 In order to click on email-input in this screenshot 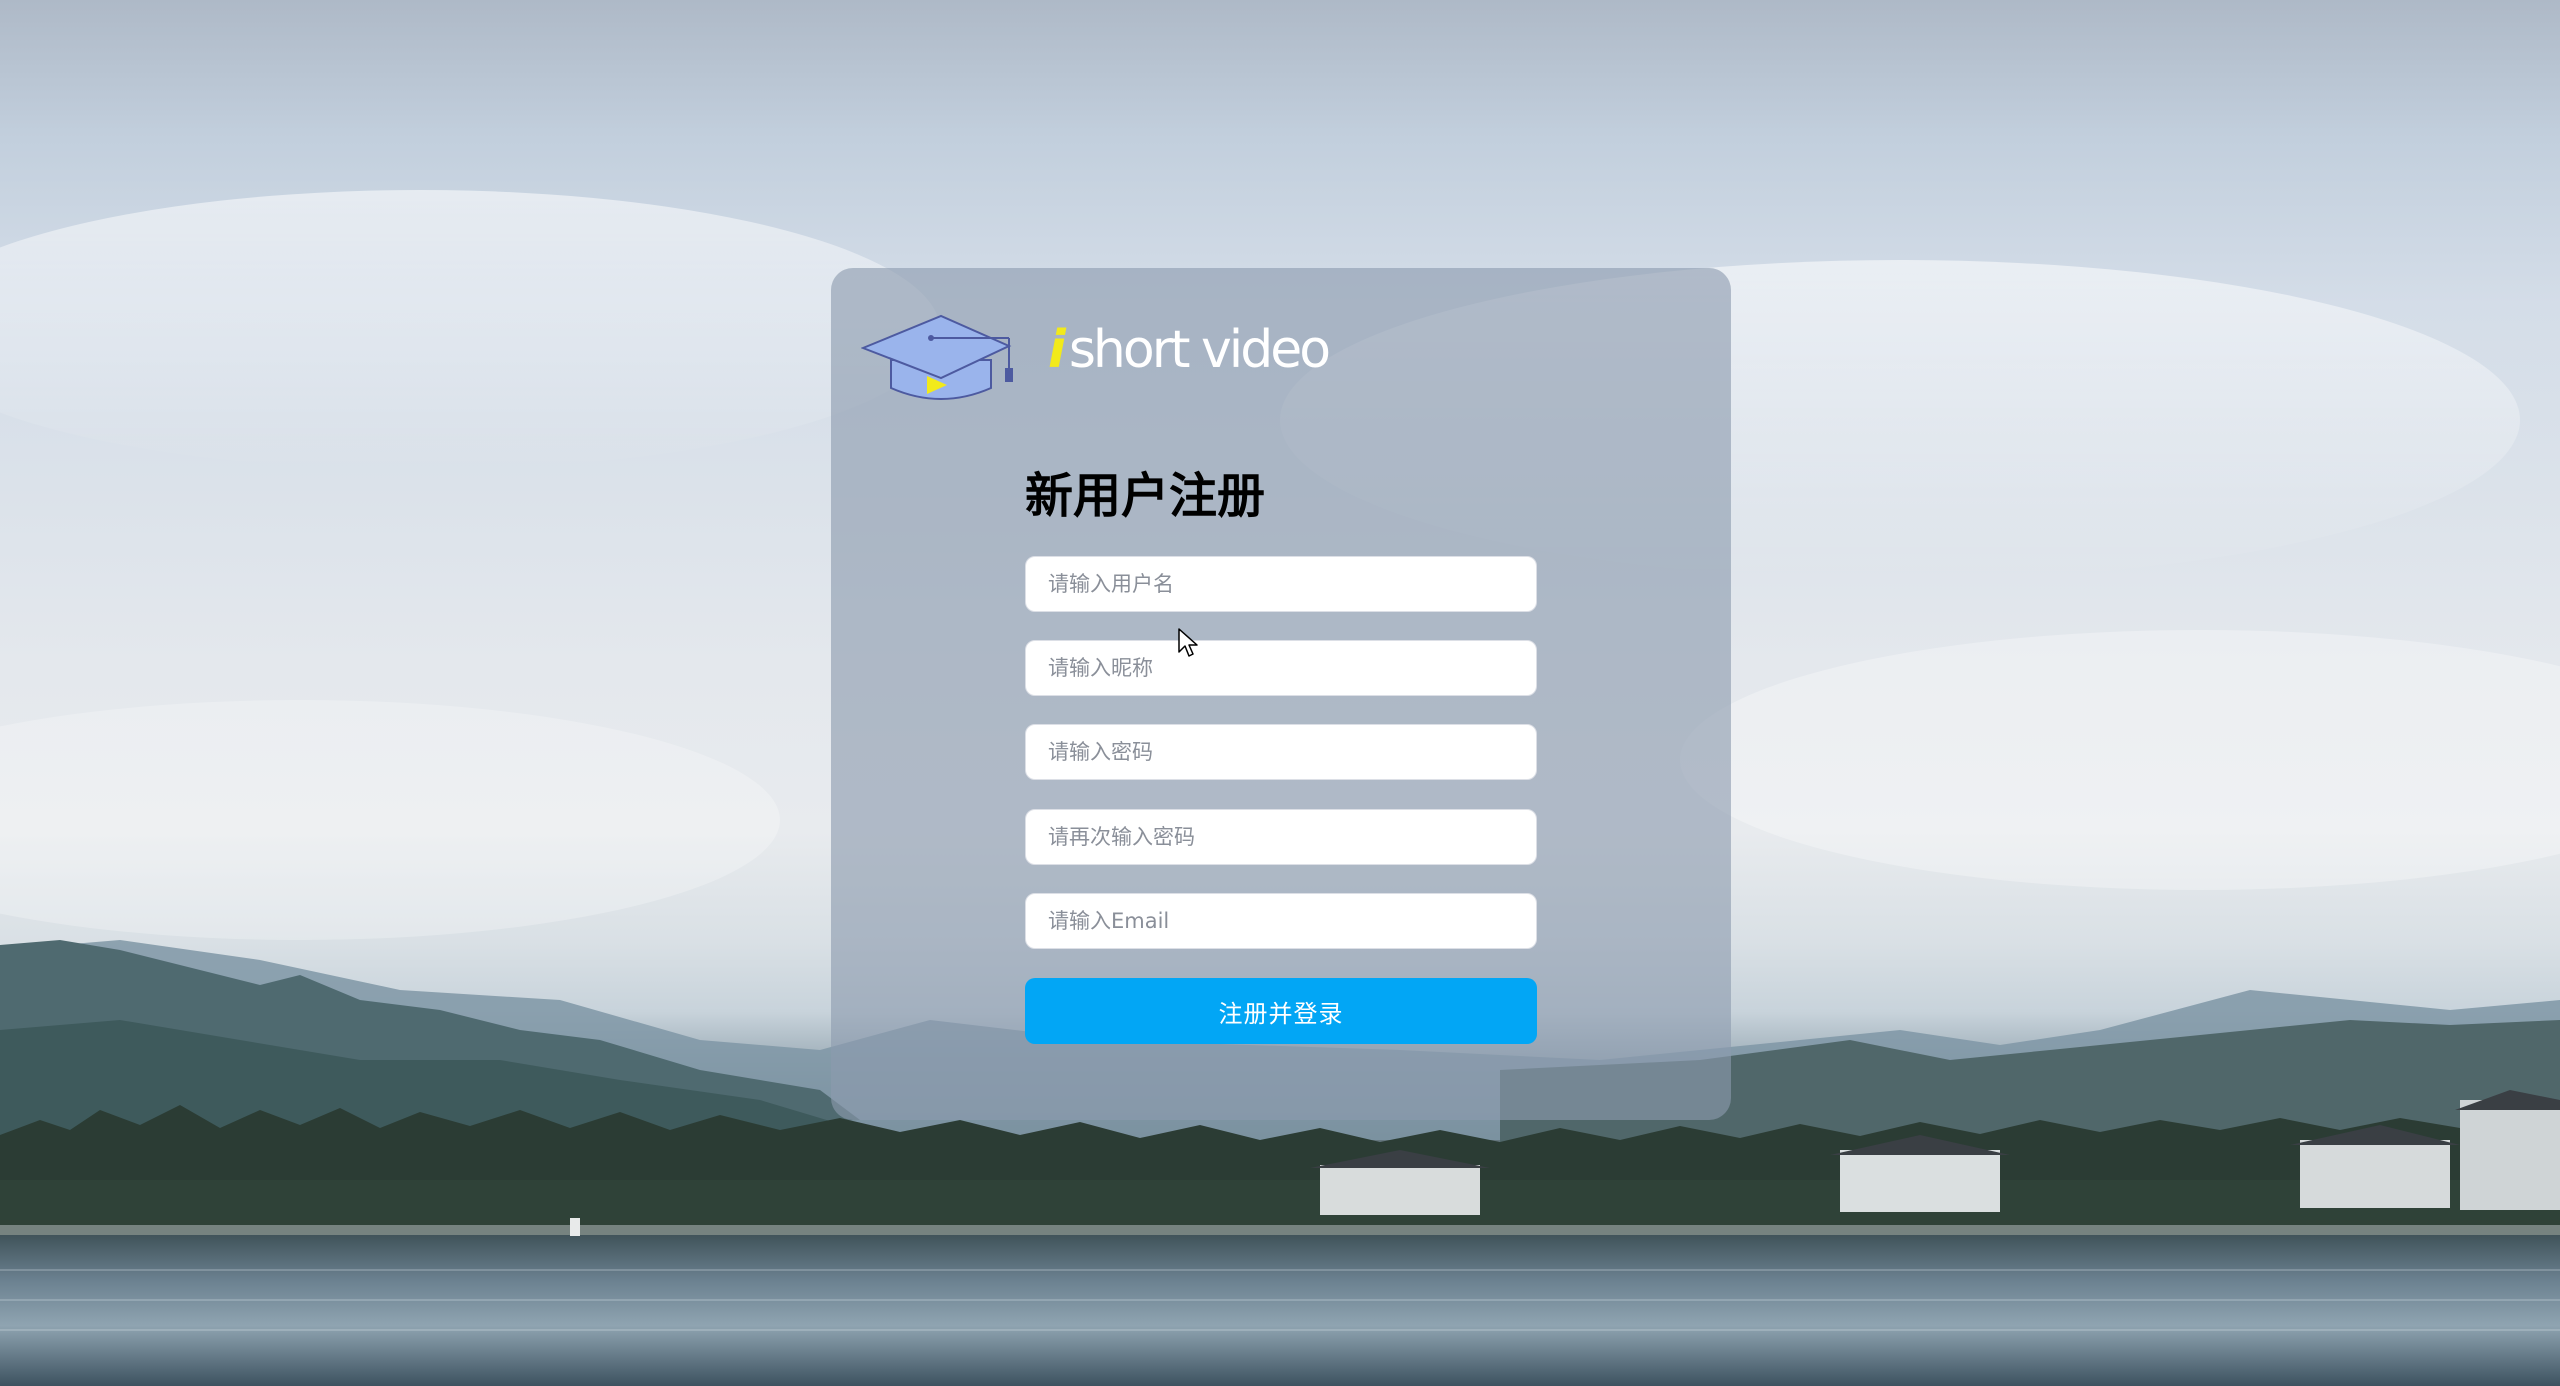, I will do `click(1281, 921)`.